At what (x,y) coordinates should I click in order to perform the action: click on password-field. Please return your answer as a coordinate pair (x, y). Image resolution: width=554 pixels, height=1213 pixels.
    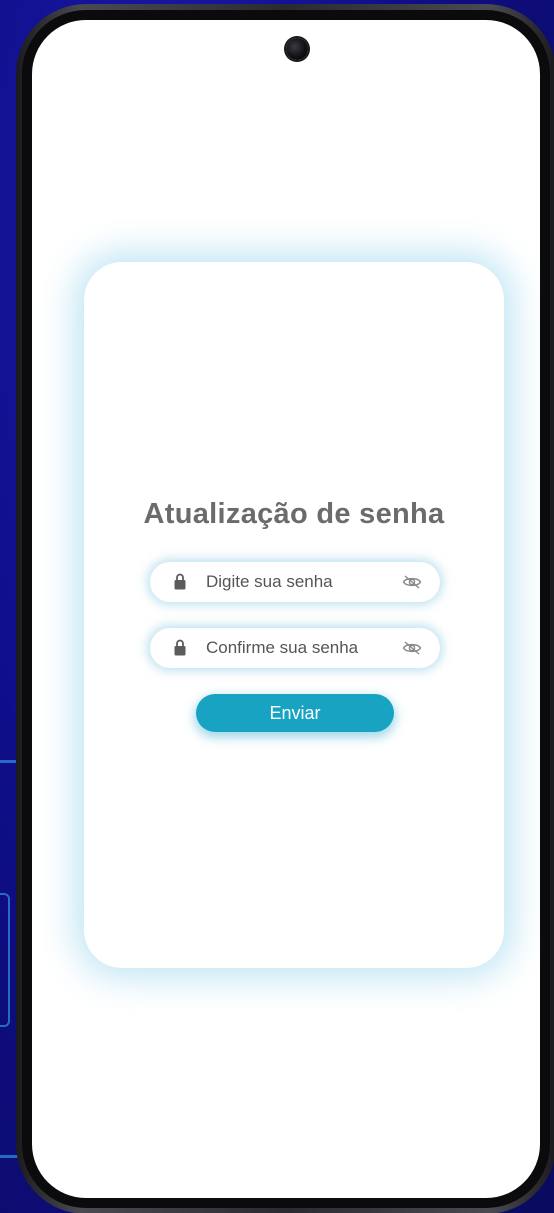
    Looking at the image, I should click on (295, 582).